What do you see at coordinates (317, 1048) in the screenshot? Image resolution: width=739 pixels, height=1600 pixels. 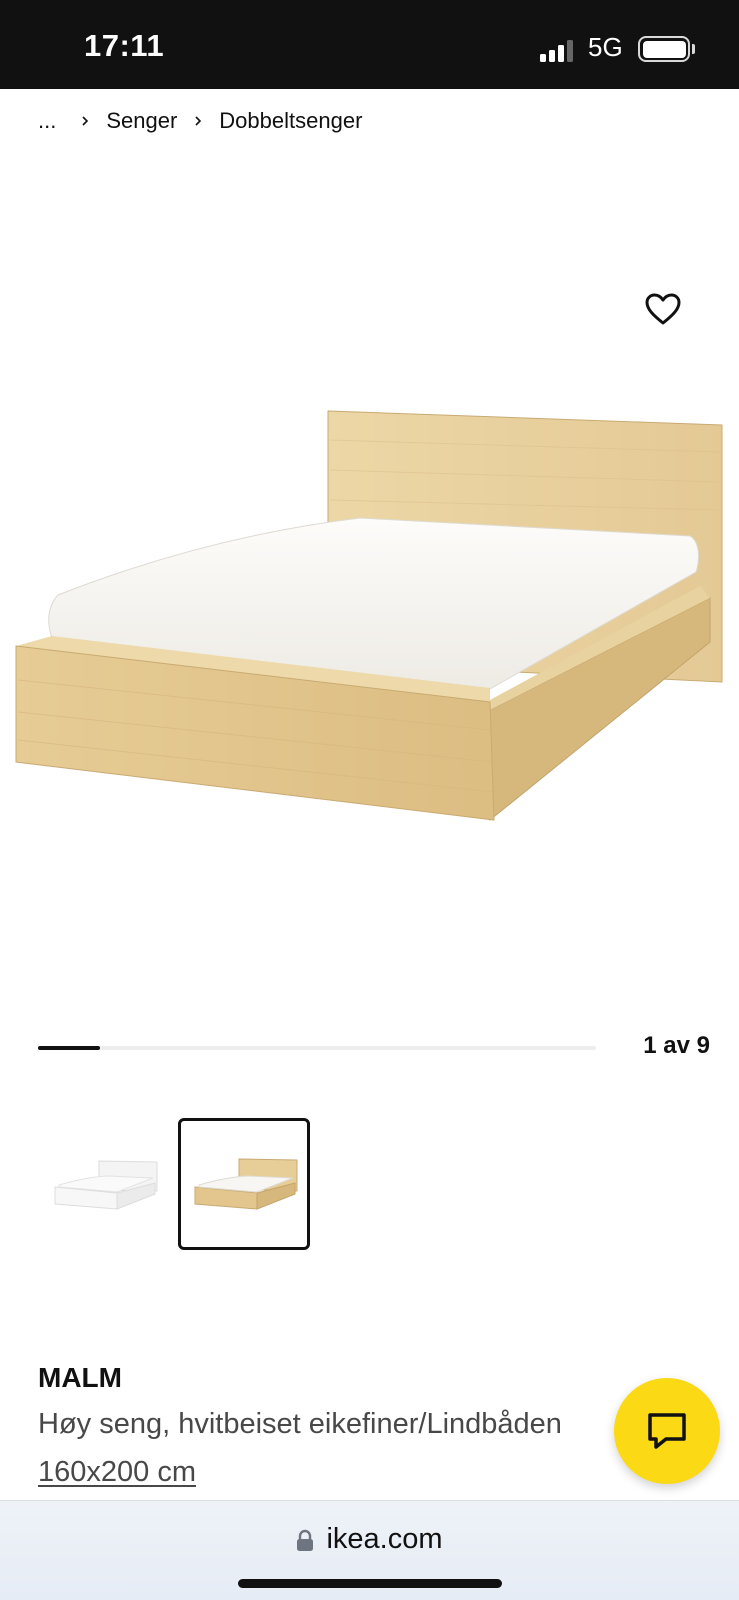 I see `gallery-progress-track` at bounding box center [317, 1048].